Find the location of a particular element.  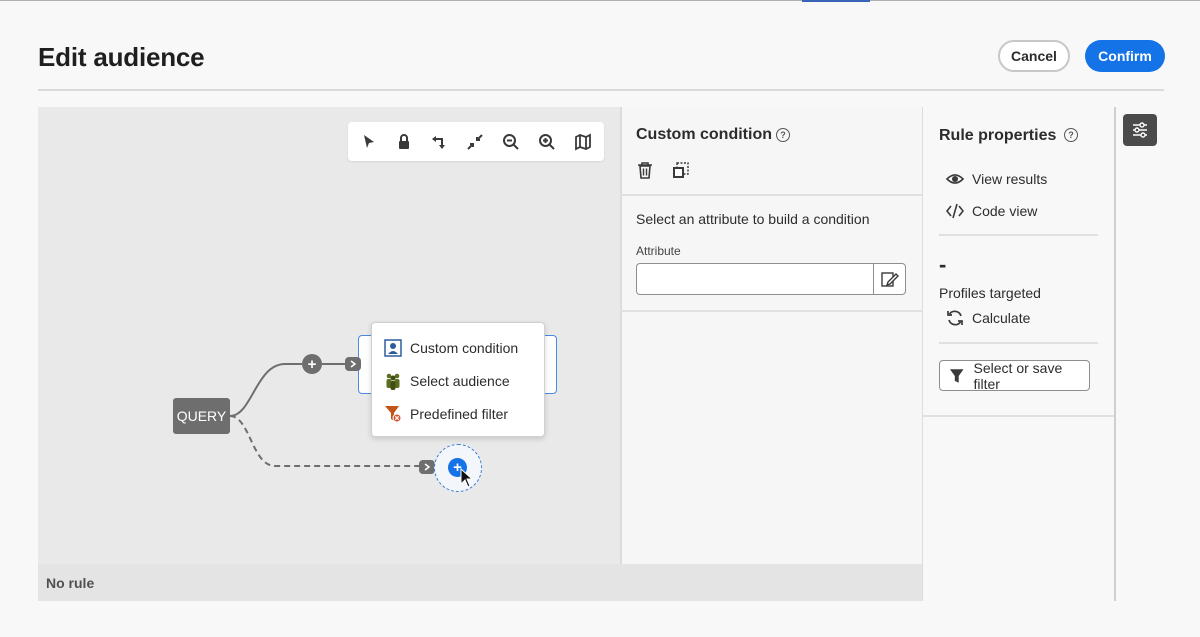

profiles-targeted-label: Profiles targeted is located at coordinates (990, 293).